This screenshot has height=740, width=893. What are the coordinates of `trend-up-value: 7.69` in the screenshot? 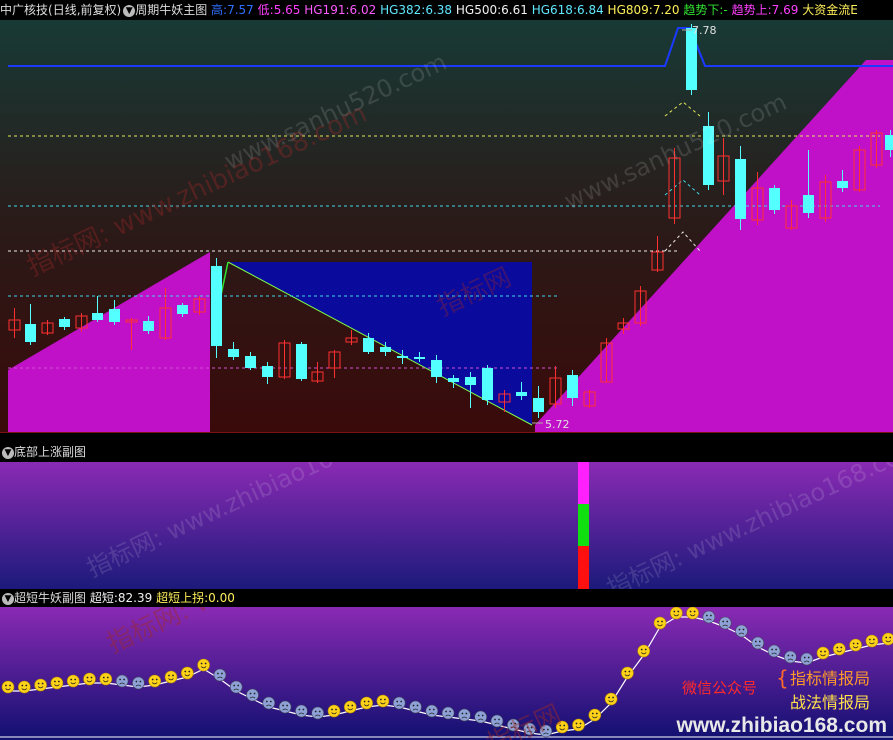 It's located at (785, 10).